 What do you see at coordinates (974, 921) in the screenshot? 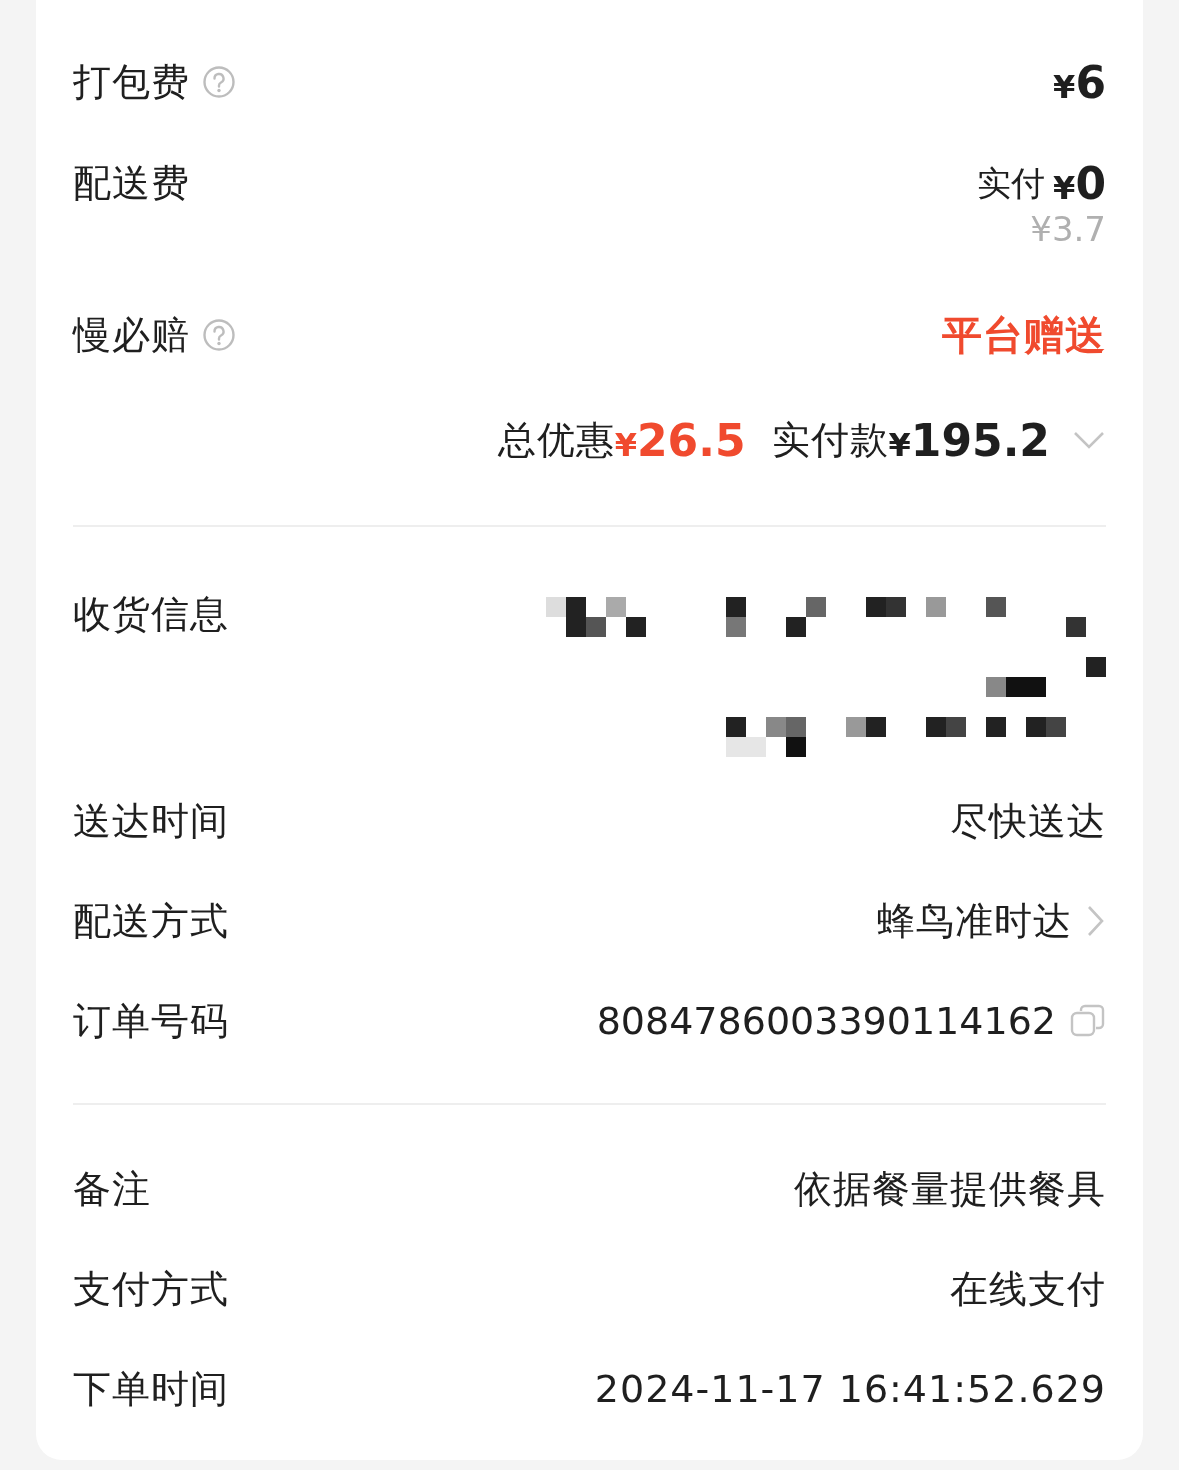
I see `delivery-option: 蜂鸟准时达` at bounding box center [974, 921].